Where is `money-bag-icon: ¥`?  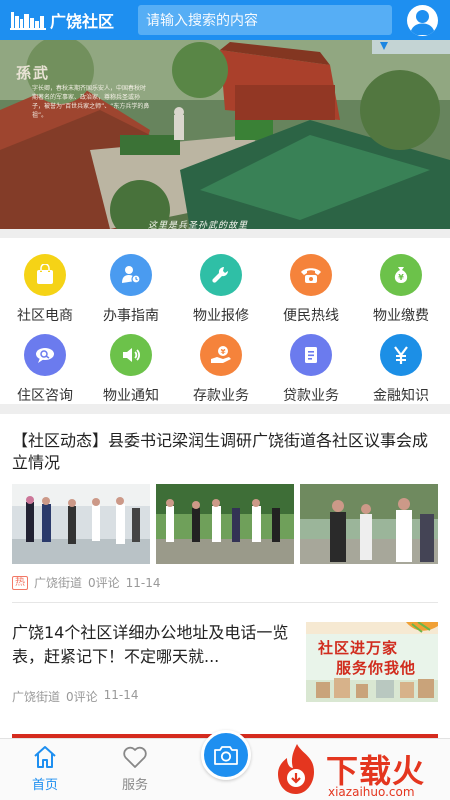 money-bag-icon: ¥ is located at coordinates (401, 275).